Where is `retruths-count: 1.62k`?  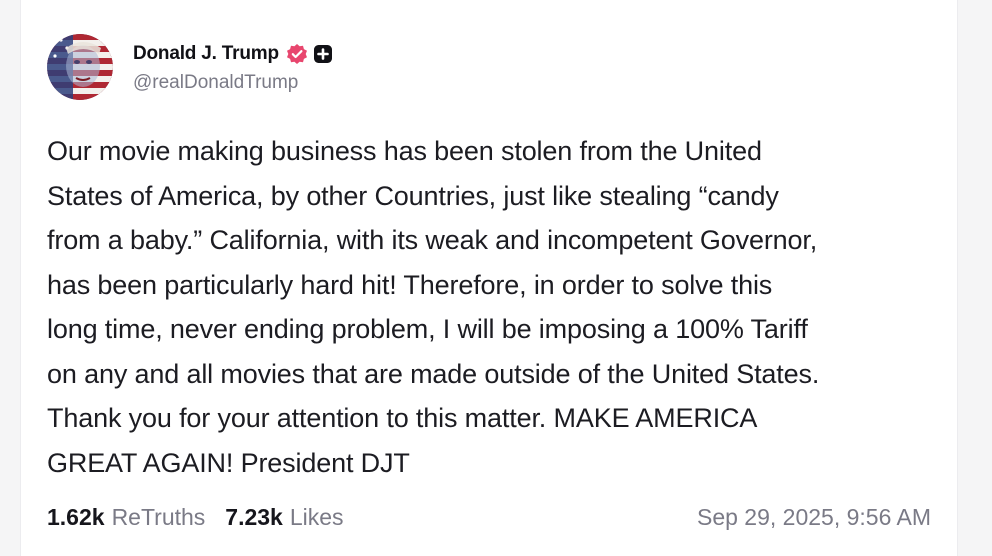 retruths-count: 1.62k is located at coordinates (76, 516).